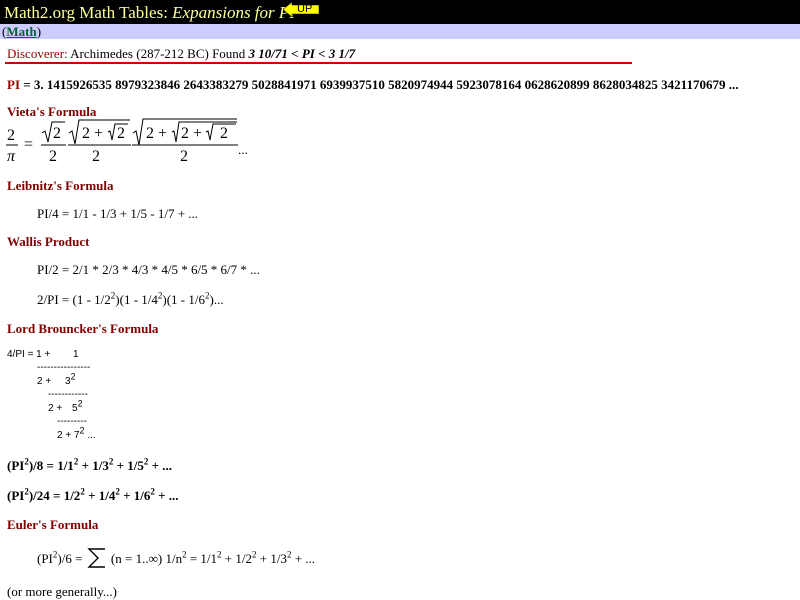 Image resolution: width=800 pixels, height=600 pixels. What do you see at coordinates (233, 12) in the screenshot?
I see `page-subtitle: Expansions for PI` at bounding box center [233, 12].